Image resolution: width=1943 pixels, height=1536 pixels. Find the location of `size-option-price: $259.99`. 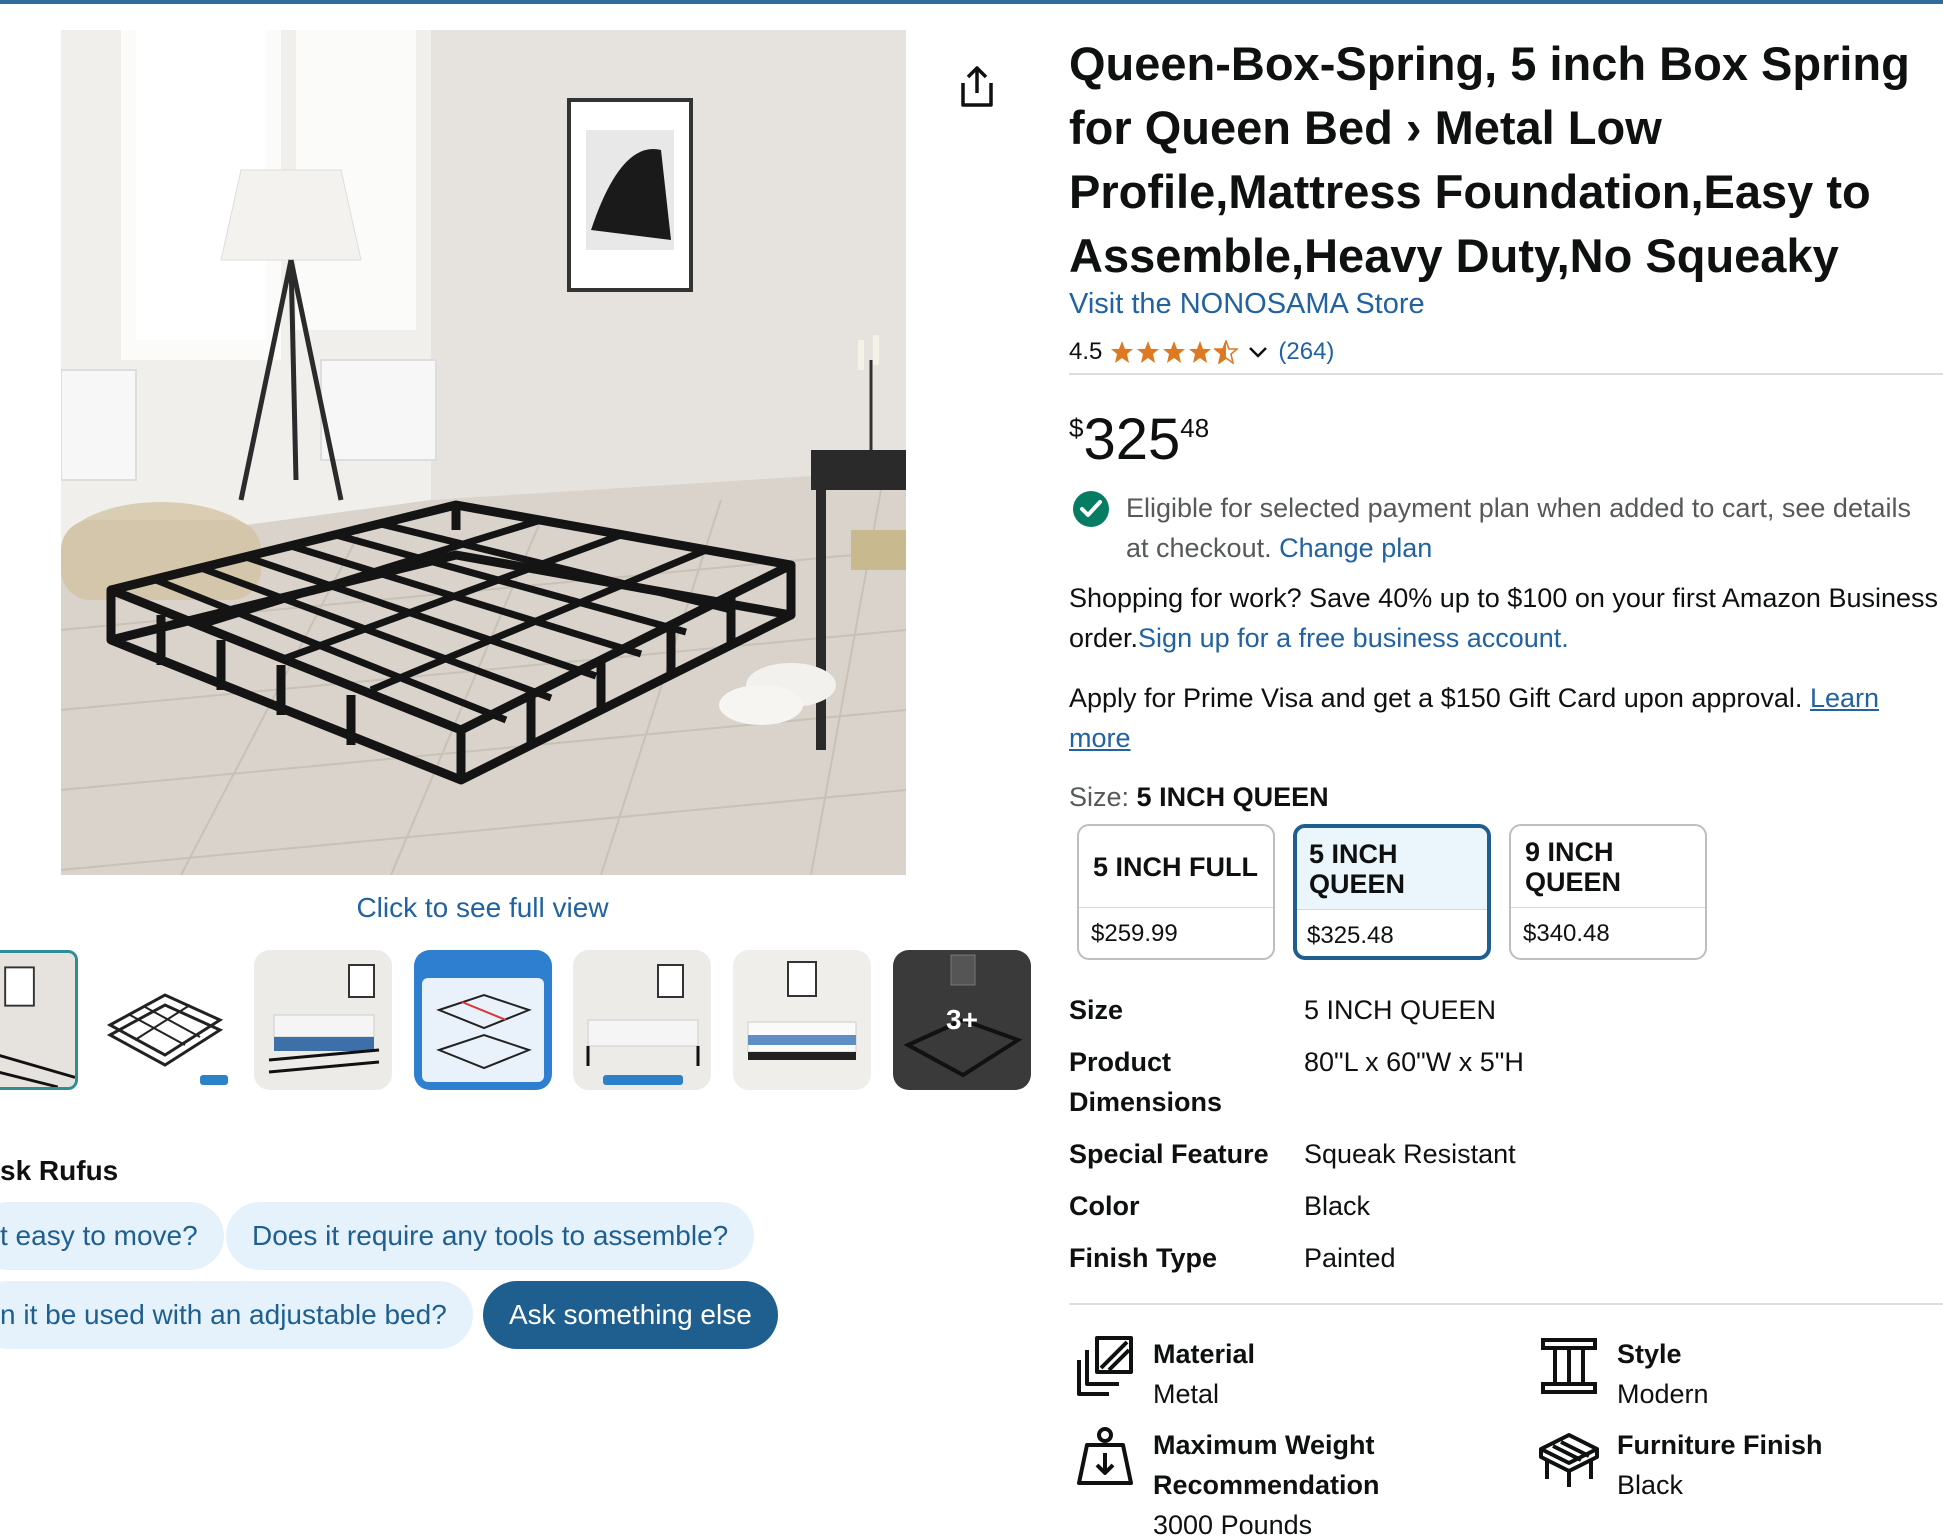

size-option-price: $259.99 is located at coordinates (1134, 933).